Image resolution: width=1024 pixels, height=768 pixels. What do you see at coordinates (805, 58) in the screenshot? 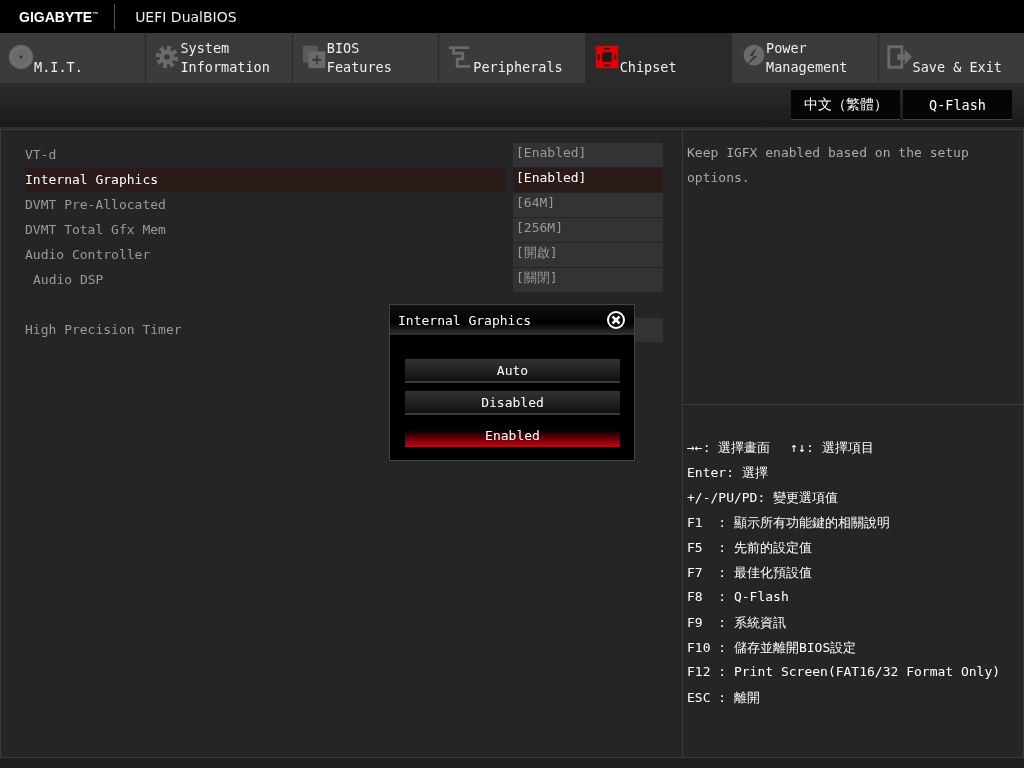
I see `menu-tab: Power Management` at bounding box center [805, 58].